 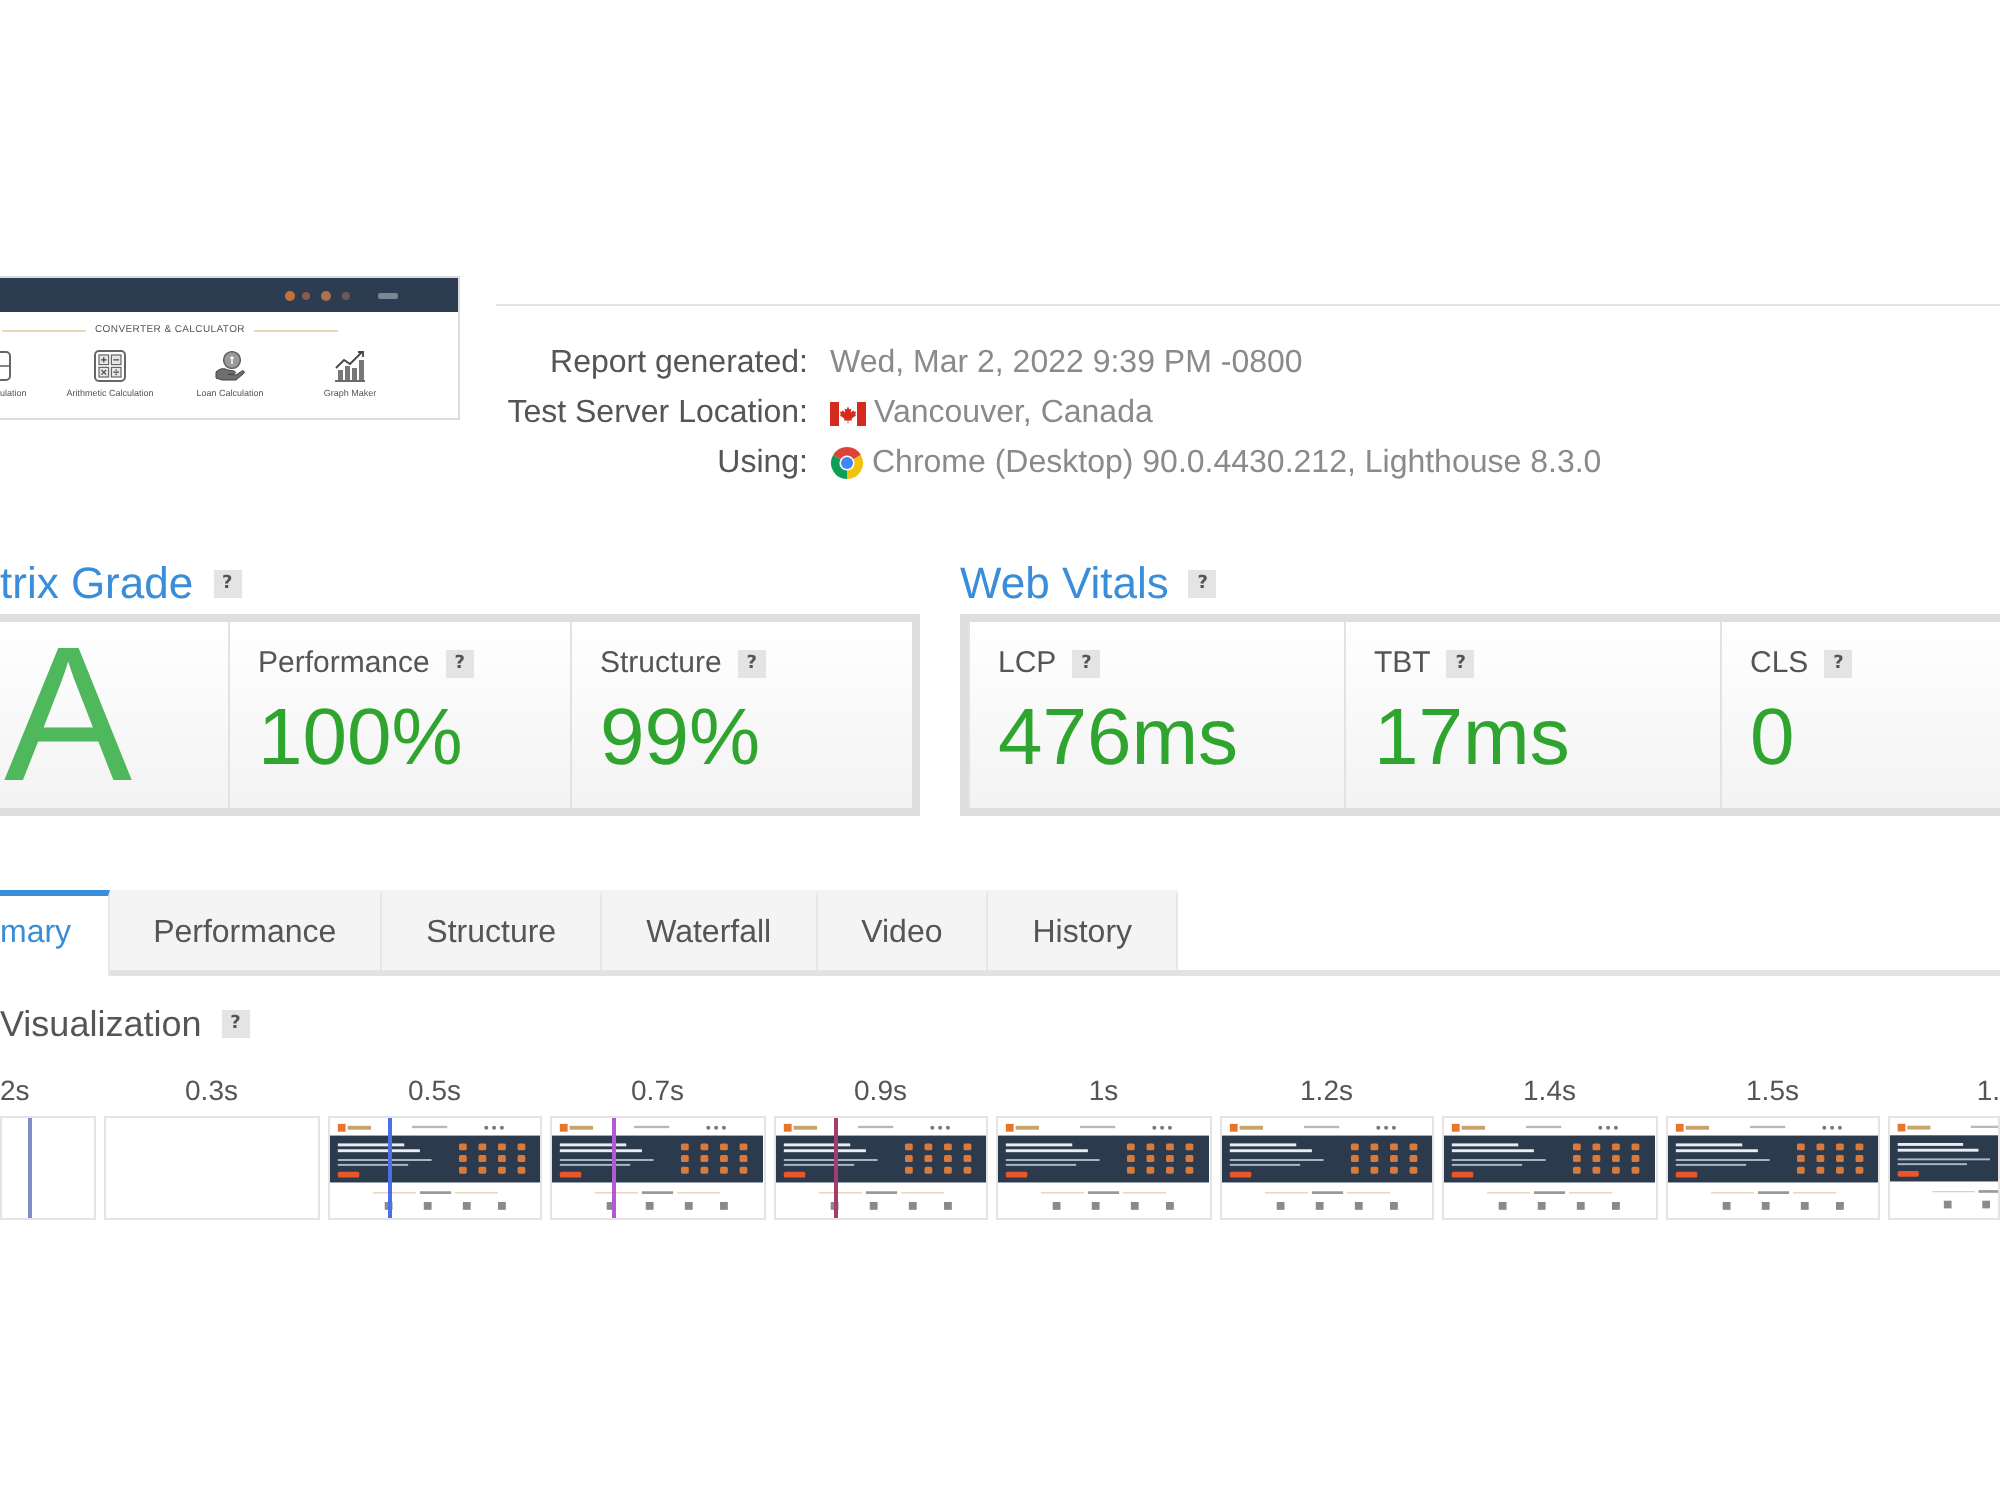 What do you see at coordinates (1473, 738) in the screenshot?
I see `metric-value: 17ms` at bounding box center [1473, 738].